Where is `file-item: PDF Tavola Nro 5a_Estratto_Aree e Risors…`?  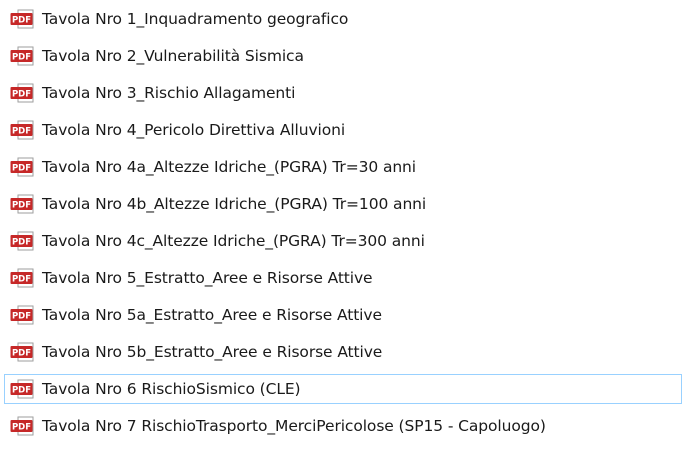
file-item: PDF Tavola Nro 5a_Estratto_Aree e Risors… is located at coordinates (343, 315).